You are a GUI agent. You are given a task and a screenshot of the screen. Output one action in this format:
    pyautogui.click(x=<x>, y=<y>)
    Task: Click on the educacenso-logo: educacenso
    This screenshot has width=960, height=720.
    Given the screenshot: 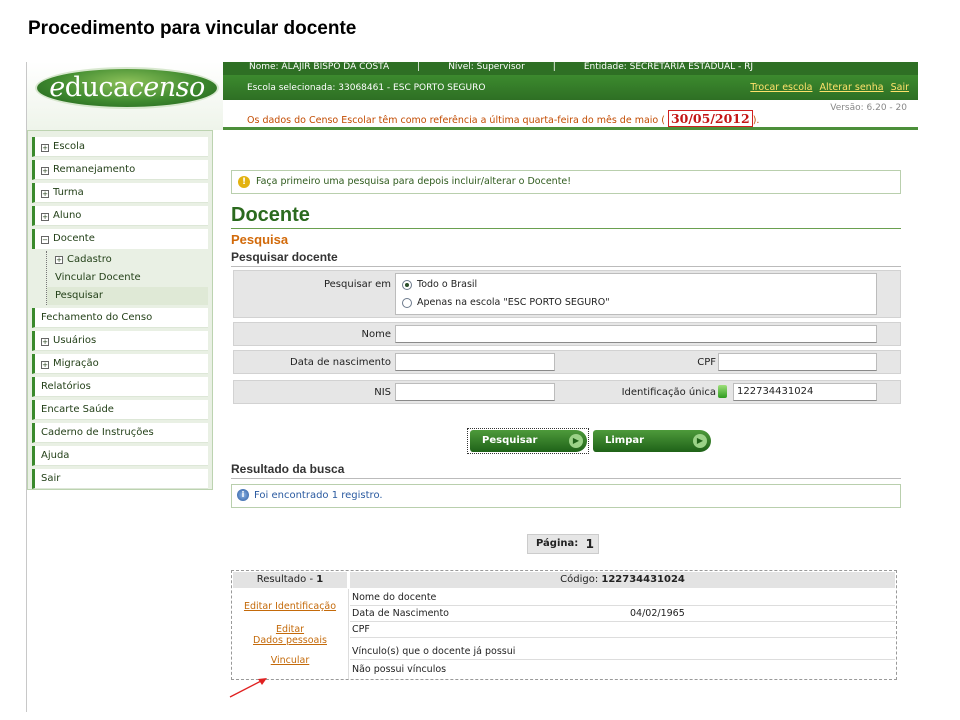 What is the action you would take?
    pyautogui.click(x=127, y=88)
    